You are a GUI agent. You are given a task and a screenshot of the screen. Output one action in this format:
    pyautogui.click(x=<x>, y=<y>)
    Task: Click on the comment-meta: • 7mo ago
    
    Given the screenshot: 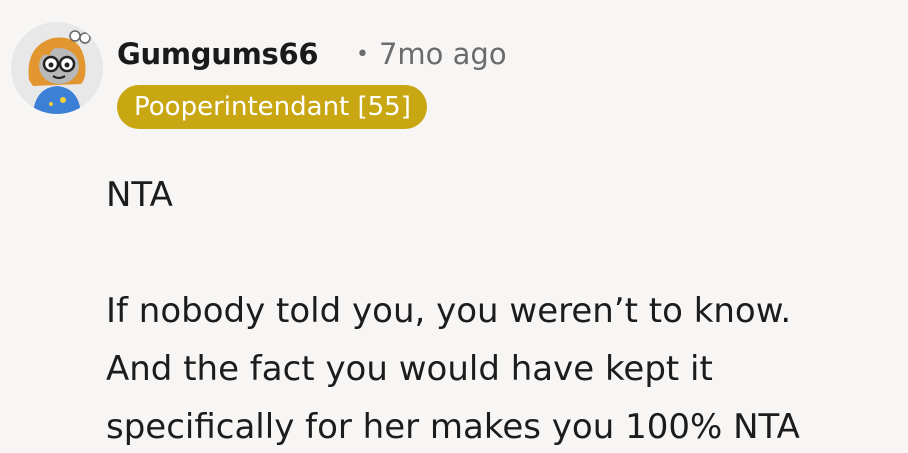 What is the action you would take?
    pyautogui.click(x=431, y=56)
    